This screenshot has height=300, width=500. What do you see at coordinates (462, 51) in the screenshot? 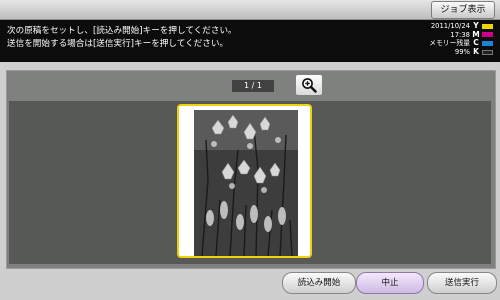
I see `memory-value: 99%` at bounding box center [462, 51].